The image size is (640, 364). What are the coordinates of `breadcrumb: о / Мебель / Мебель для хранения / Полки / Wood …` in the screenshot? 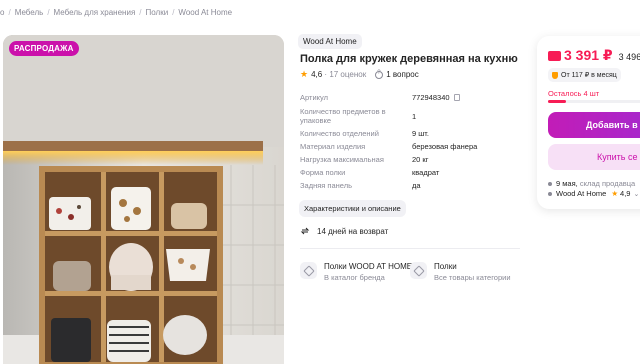 It's located at (116, 12).